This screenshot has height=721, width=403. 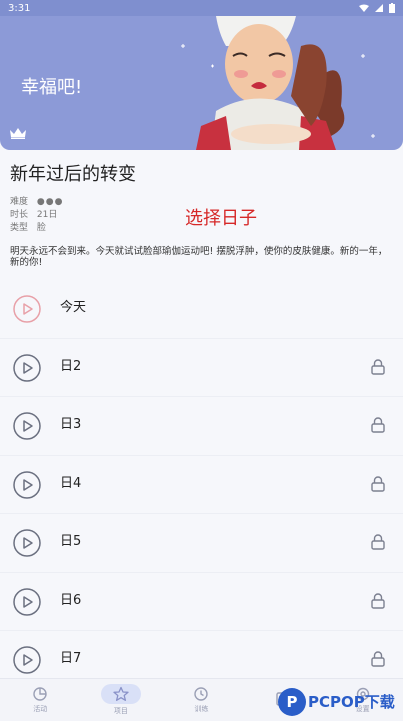 What do you see at coordinates (364, 8) in the screenshot?
I see `wifi-icon` at bounding box center [364, 8].